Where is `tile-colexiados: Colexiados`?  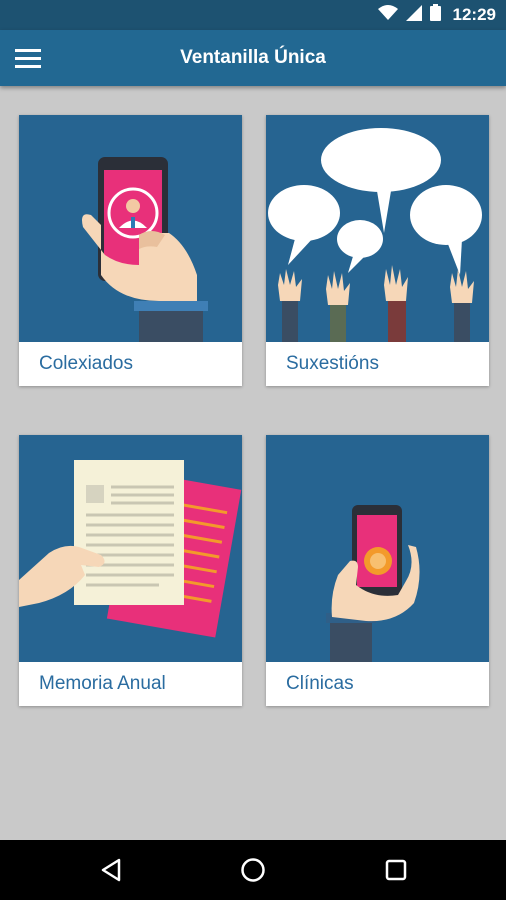 tile-colexiados: Colexiados is located at coordinates (130, 250).